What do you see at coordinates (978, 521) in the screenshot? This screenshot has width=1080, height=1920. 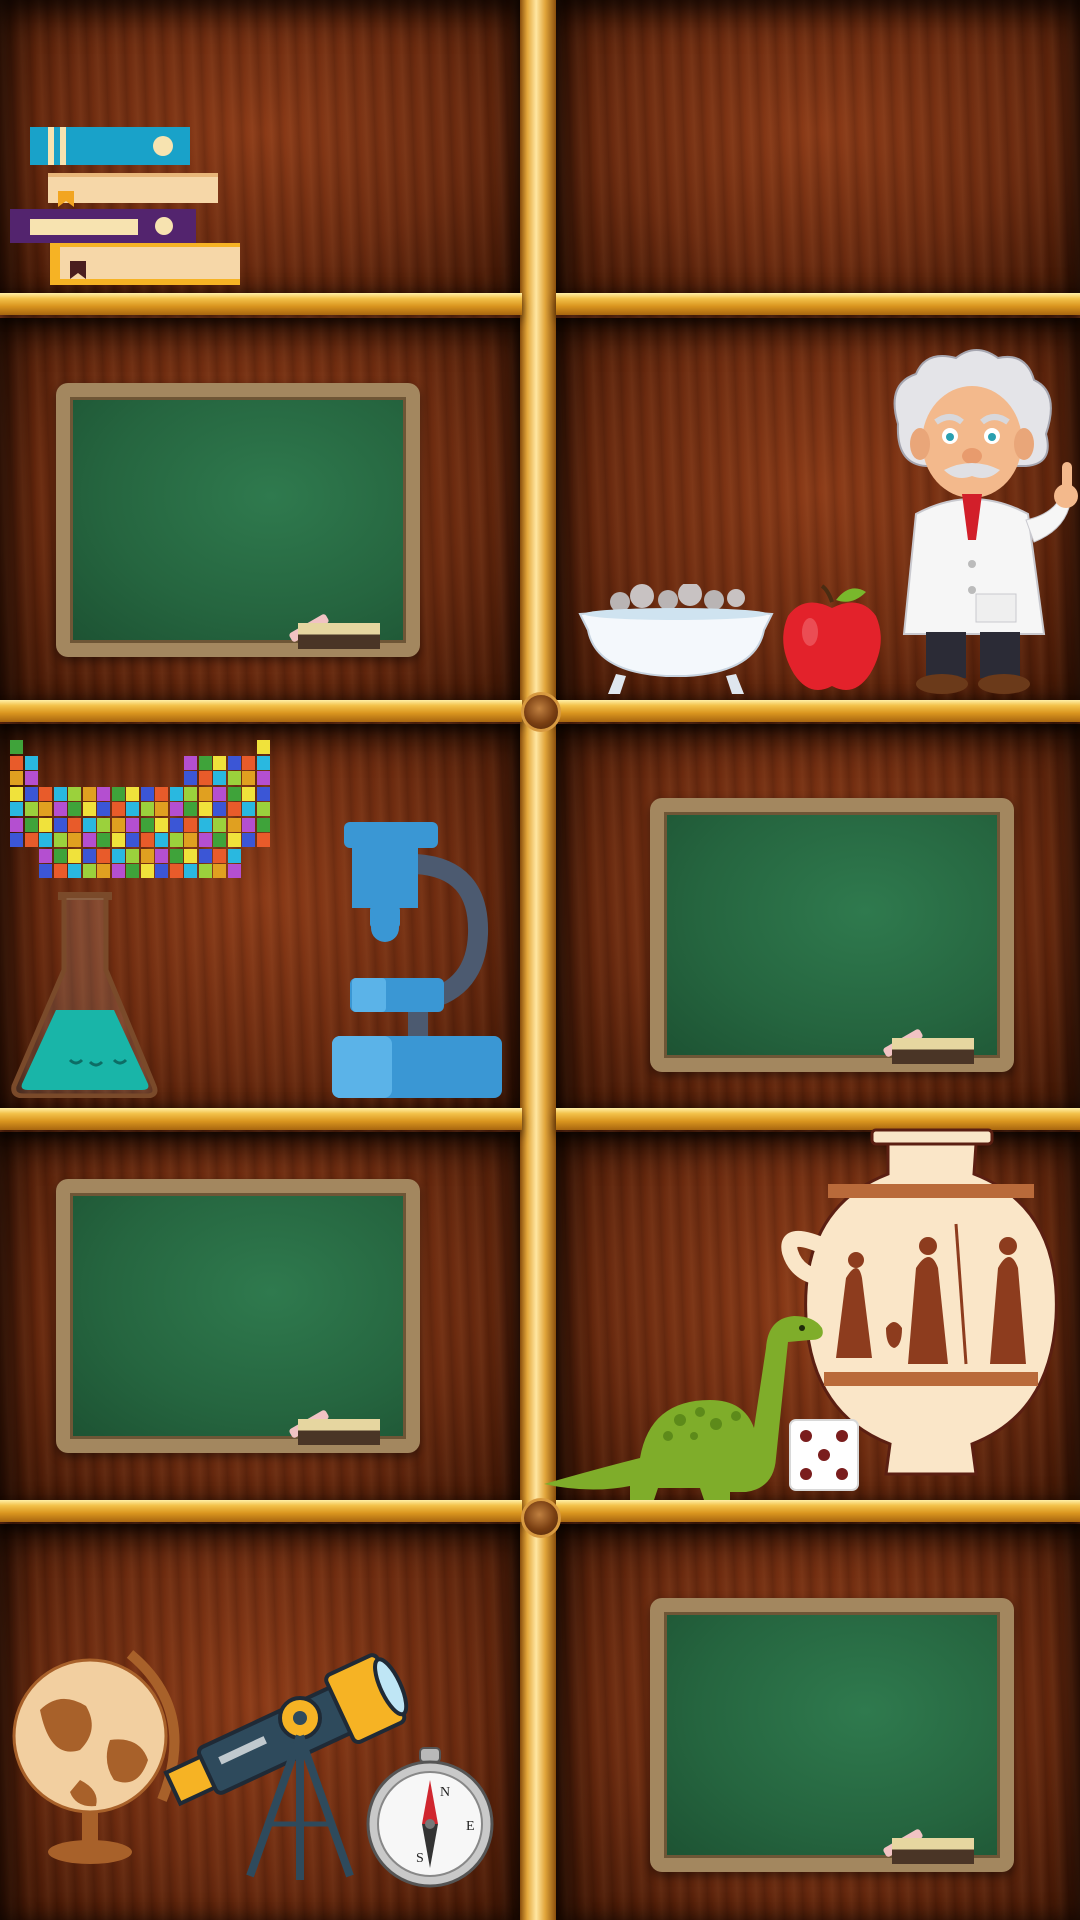 I see `einstein-cartoon-icon` at bounding box center [978, 521].